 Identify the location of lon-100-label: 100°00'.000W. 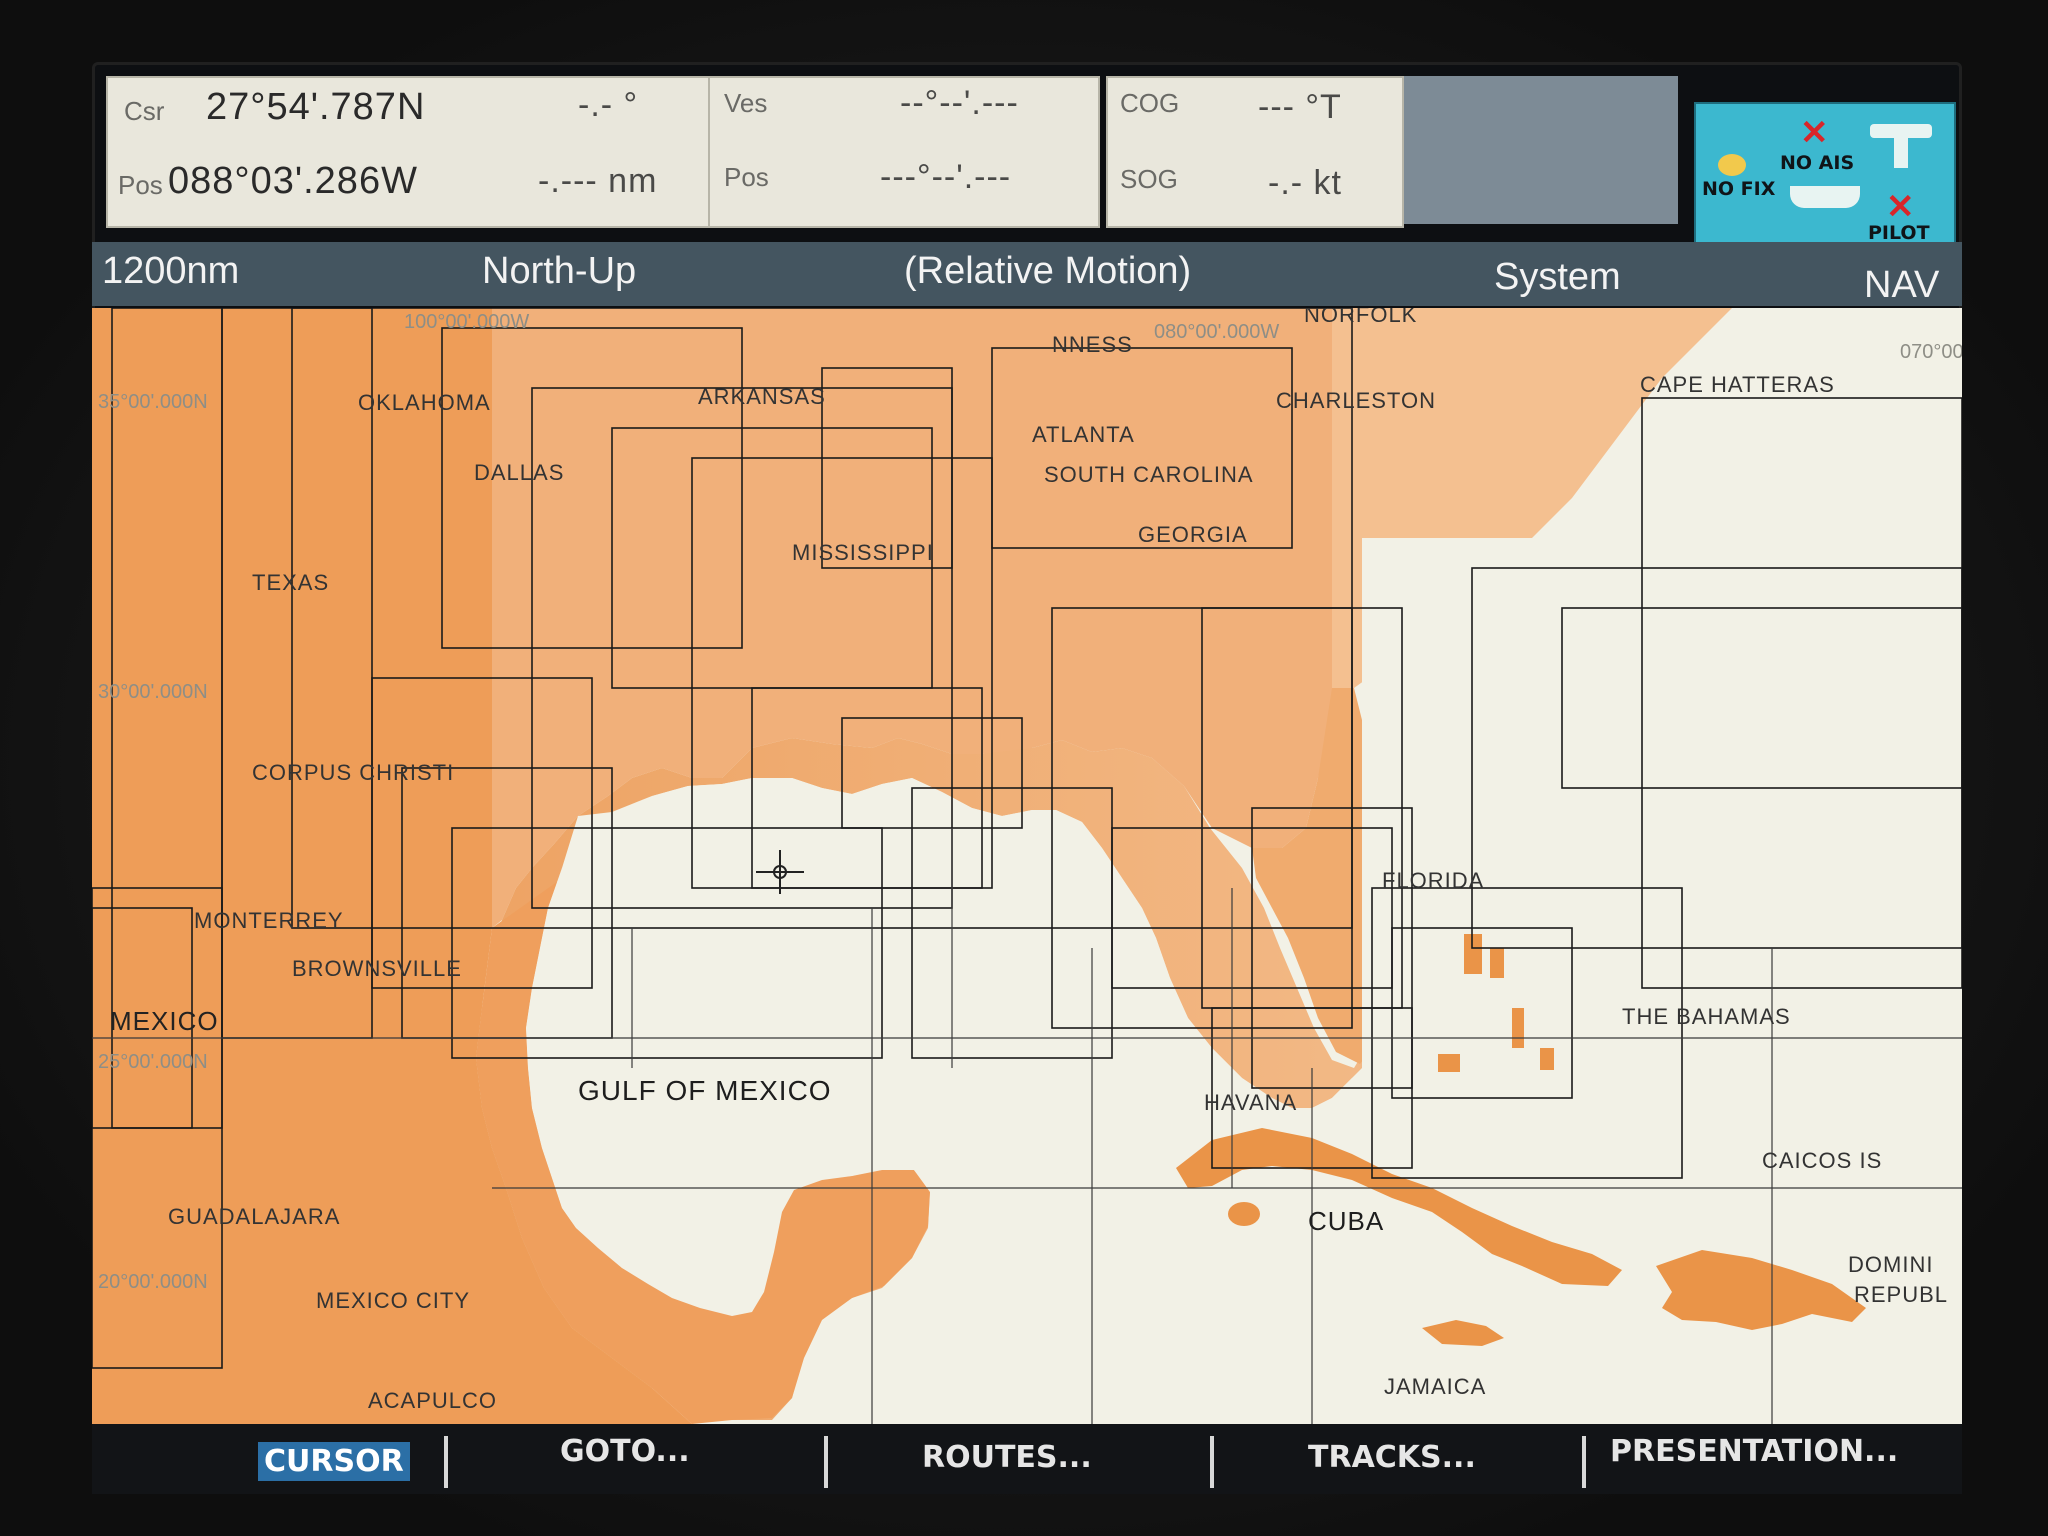
(466, 322).